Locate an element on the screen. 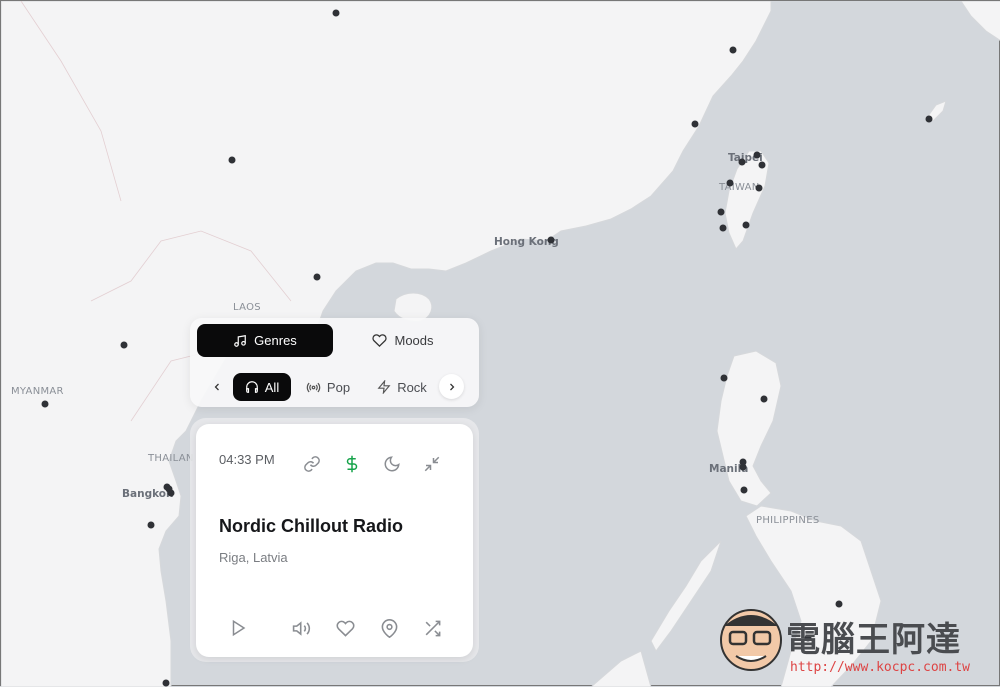  minimize-icon is located at coordinates (432, 464).